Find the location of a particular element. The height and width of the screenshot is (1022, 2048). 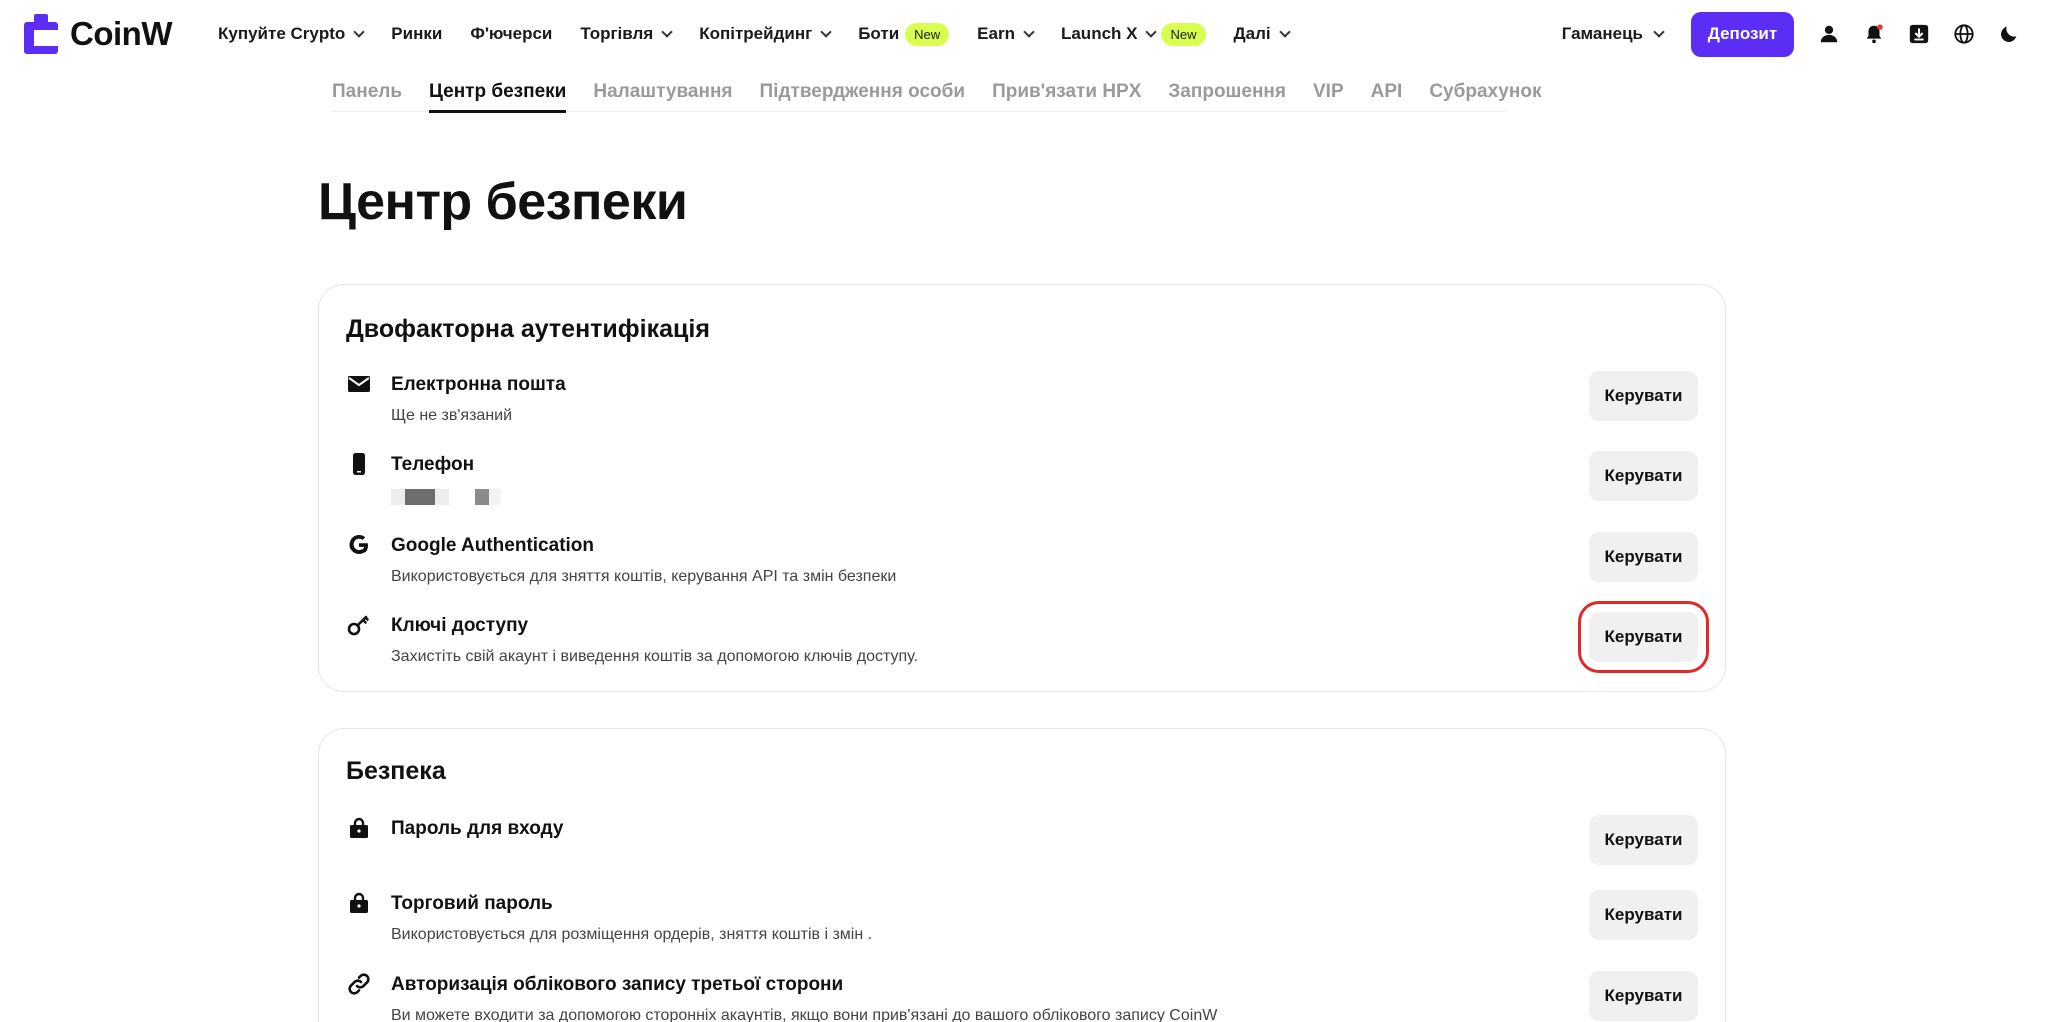

menu-label: Ф'ючерси is located at coordinates (511, 33).